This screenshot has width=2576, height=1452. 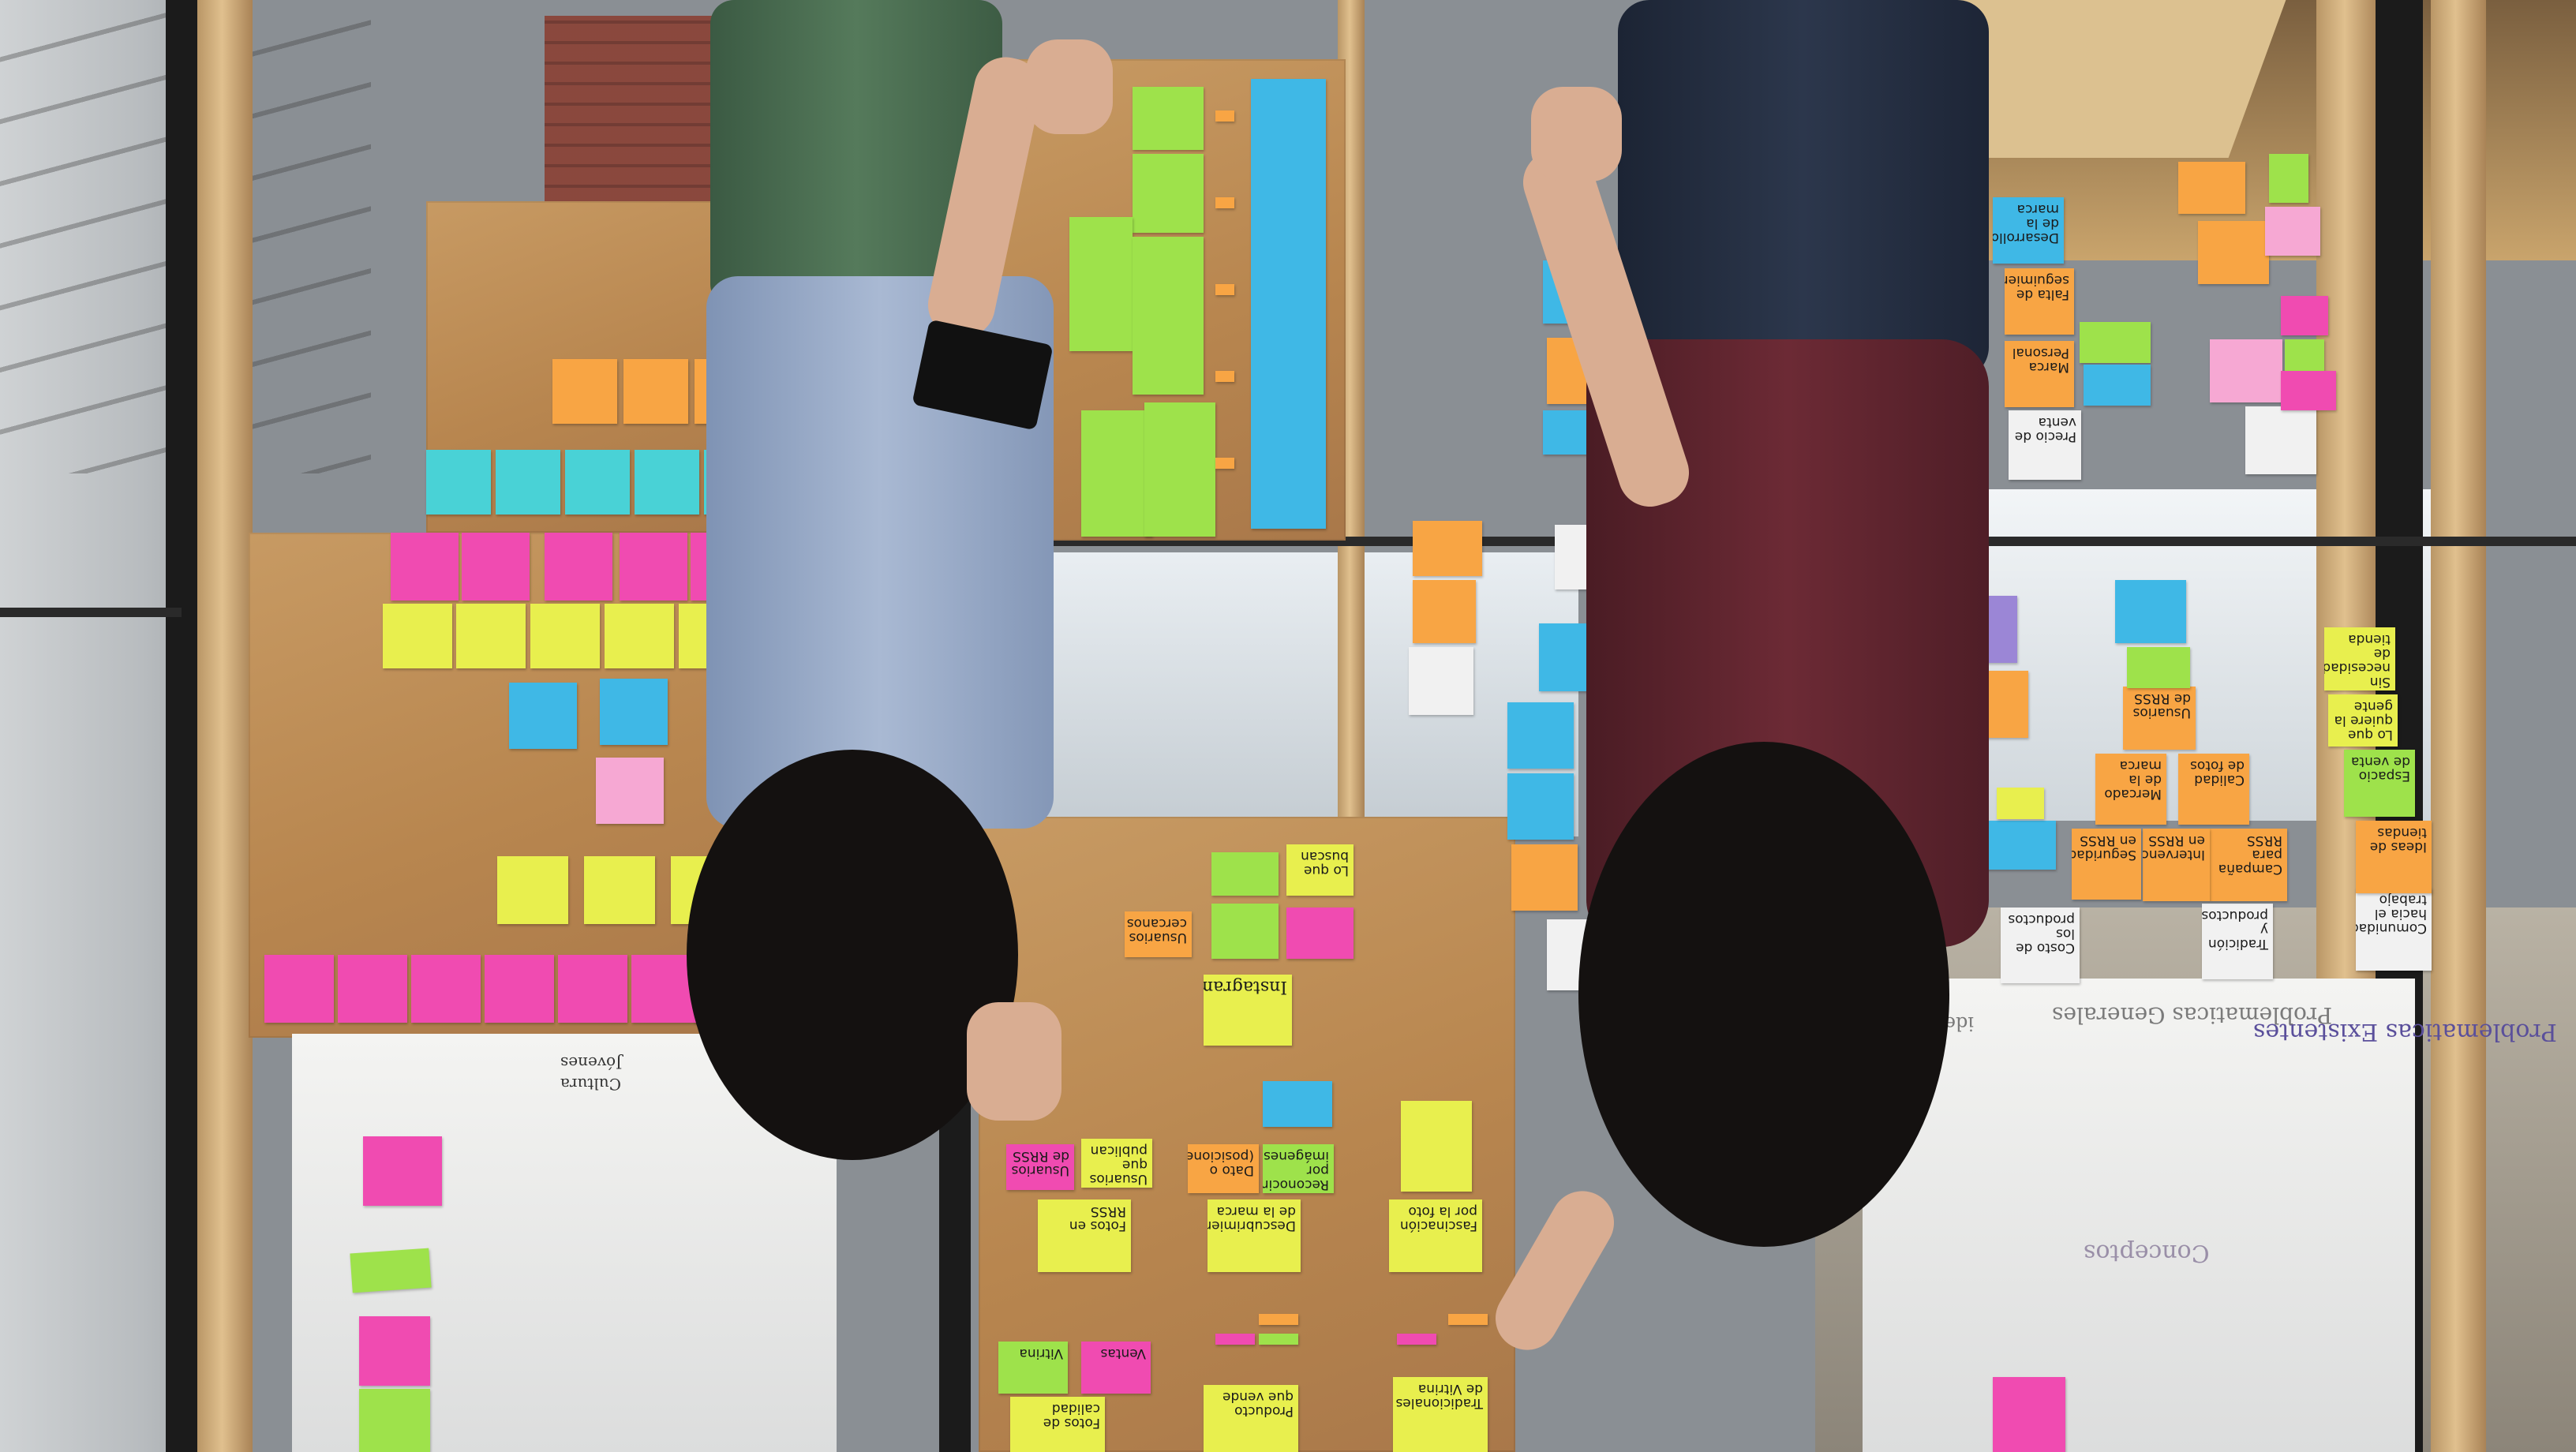 I want to click on sticky-note: Tradición y productos, so click(x=2237, y=941).